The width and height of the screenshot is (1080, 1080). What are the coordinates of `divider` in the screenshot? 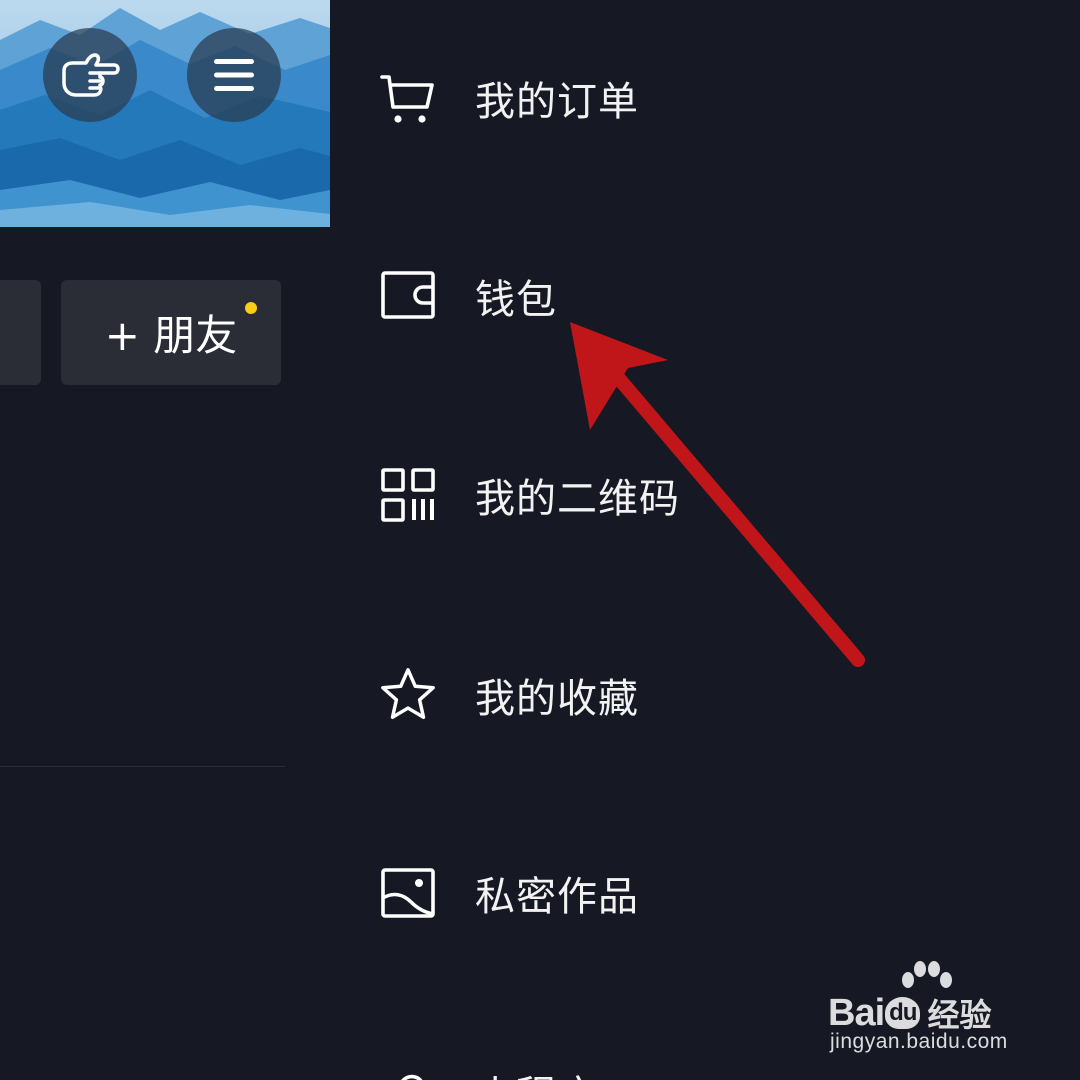 It's located at (142, 766).